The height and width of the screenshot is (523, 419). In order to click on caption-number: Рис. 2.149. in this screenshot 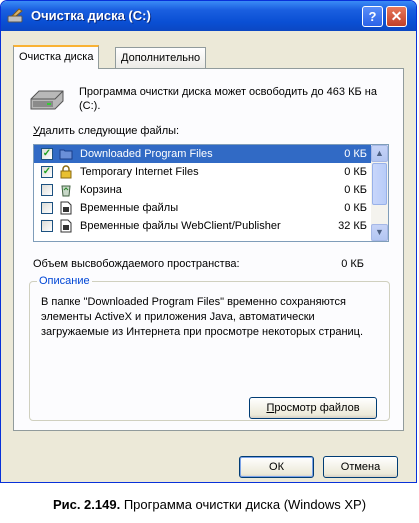, I will do `click(86, 504)`.